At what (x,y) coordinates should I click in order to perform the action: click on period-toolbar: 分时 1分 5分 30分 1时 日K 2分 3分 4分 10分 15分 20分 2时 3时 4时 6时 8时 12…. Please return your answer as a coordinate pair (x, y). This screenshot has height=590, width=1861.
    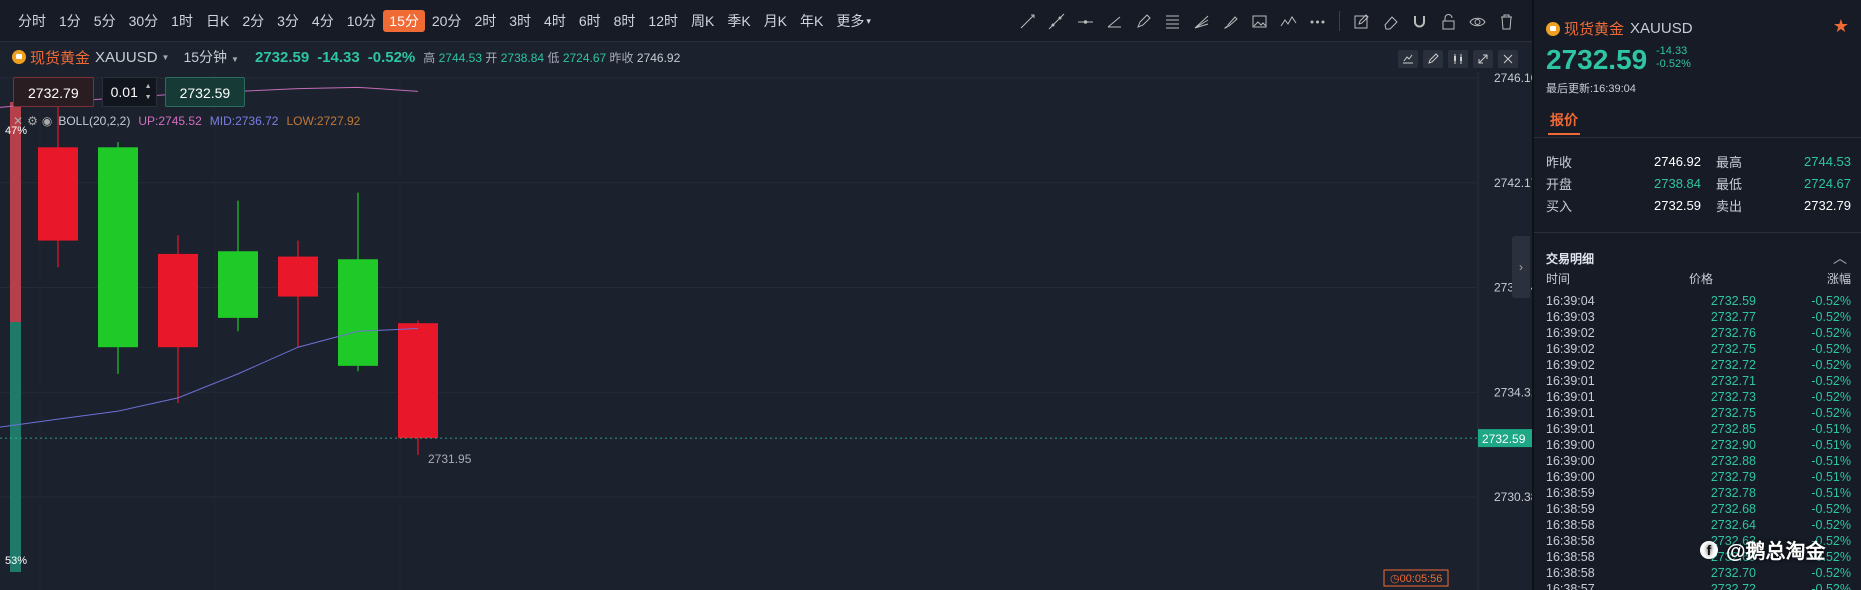
    Looking at the image, I should click on (766, 21).